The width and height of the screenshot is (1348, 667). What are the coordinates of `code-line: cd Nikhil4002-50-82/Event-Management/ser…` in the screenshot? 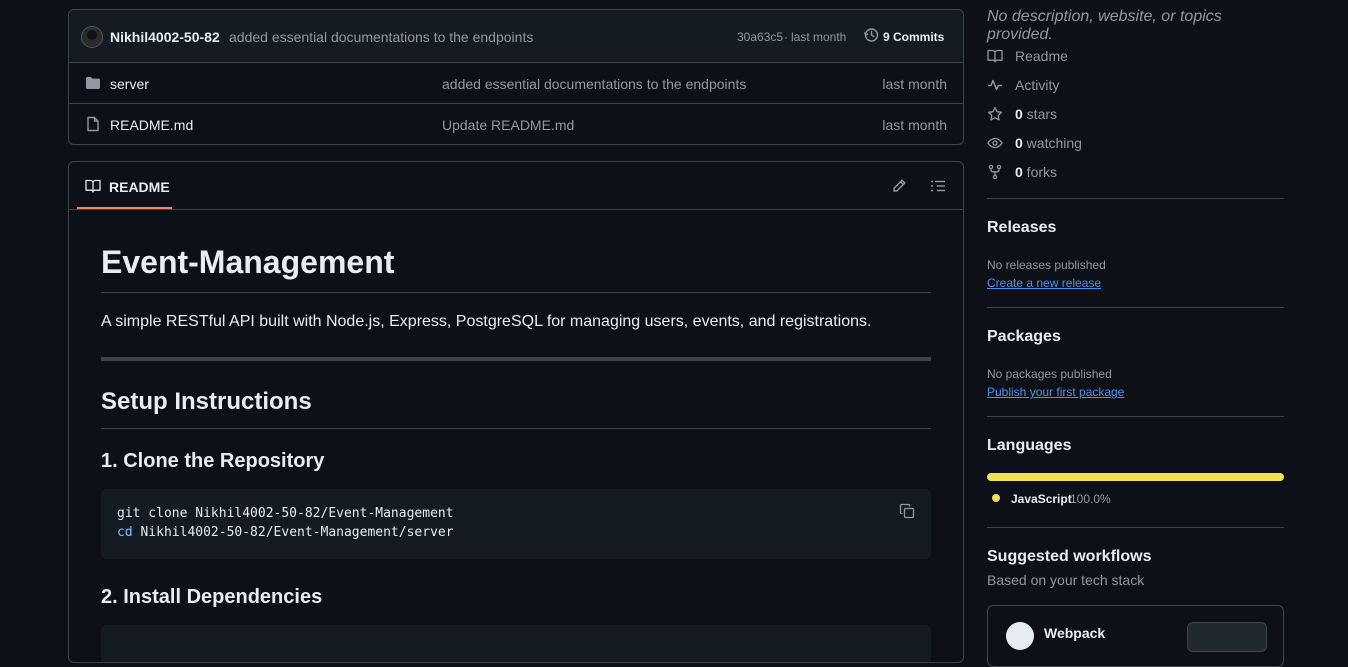 It's located at (285, 532).